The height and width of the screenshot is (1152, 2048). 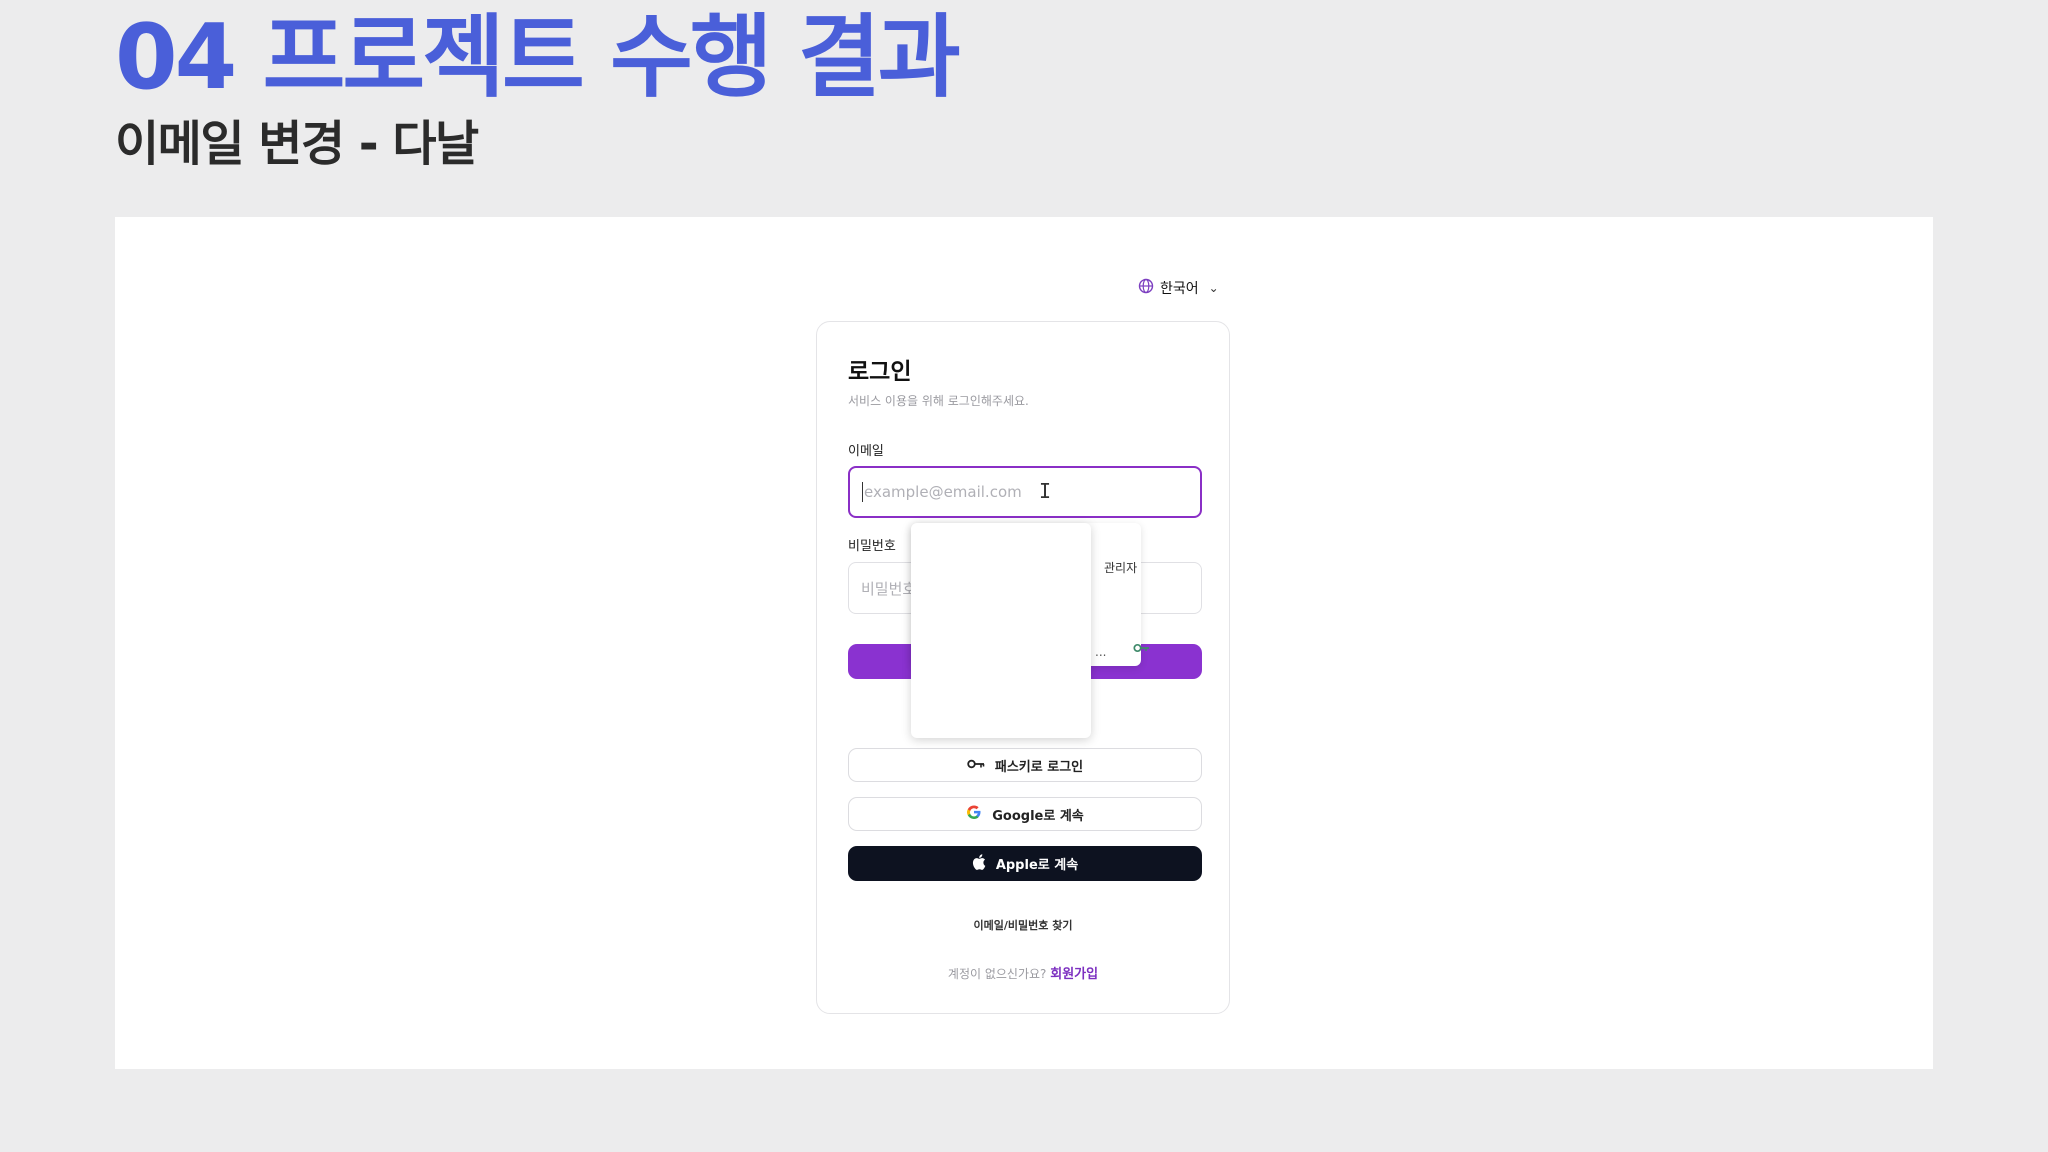 I want to click on email-label: 이메일, so click(x=866, y=451).